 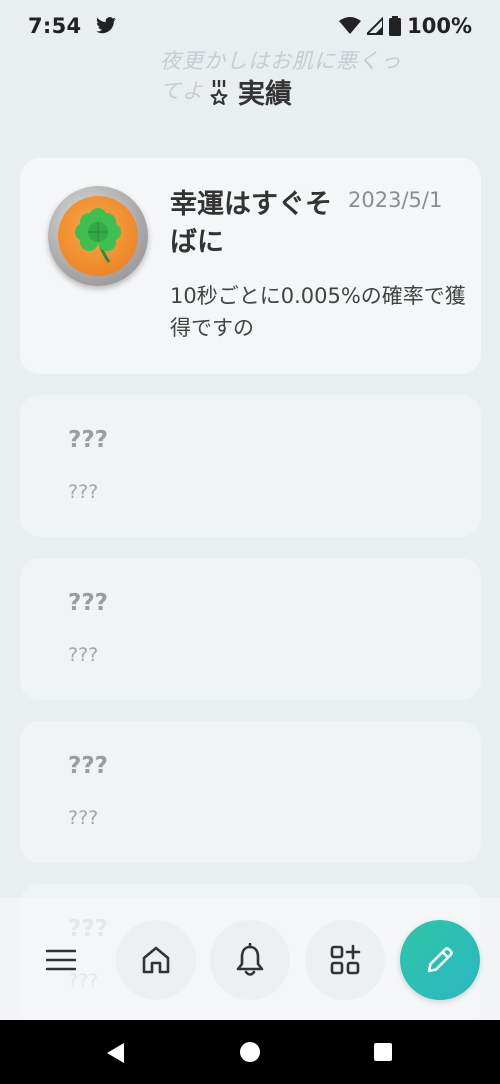 I want to click on home-icon, so click(x=156, y=960).